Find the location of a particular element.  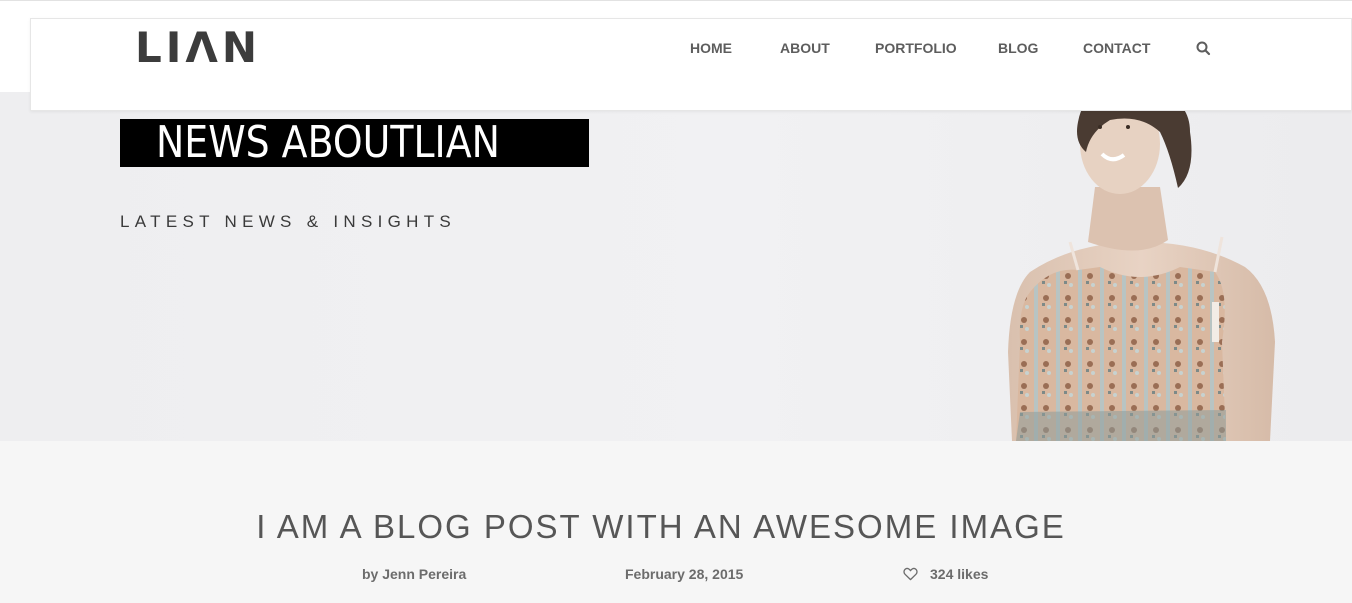

hero-title: NEWS ABOUTLIAN is located at coordinates (328, 142).